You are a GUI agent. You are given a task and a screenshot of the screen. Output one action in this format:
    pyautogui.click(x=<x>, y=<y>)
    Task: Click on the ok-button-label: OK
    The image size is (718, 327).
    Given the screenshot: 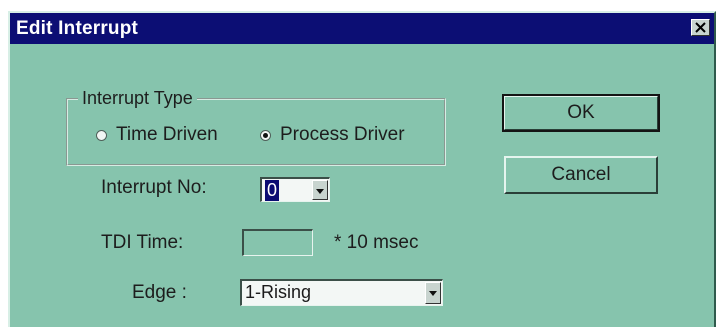 What is the action you would take?
    pyautogui.click(x=581, y=112)
    